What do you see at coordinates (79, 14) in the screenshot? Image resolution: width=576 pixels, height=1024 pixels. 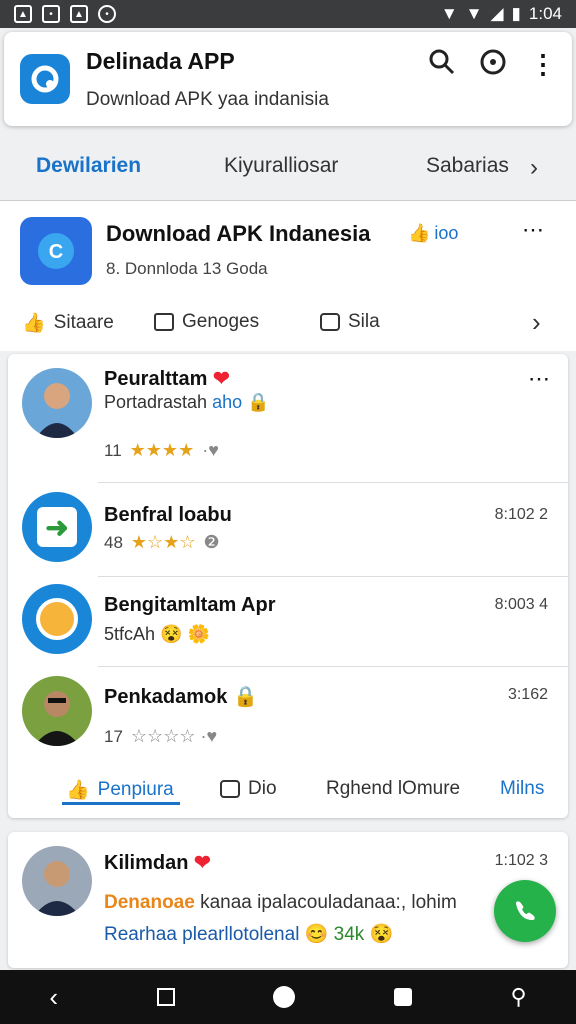 I see `gallery-icon: ▲` at bounding box center [79, 14].